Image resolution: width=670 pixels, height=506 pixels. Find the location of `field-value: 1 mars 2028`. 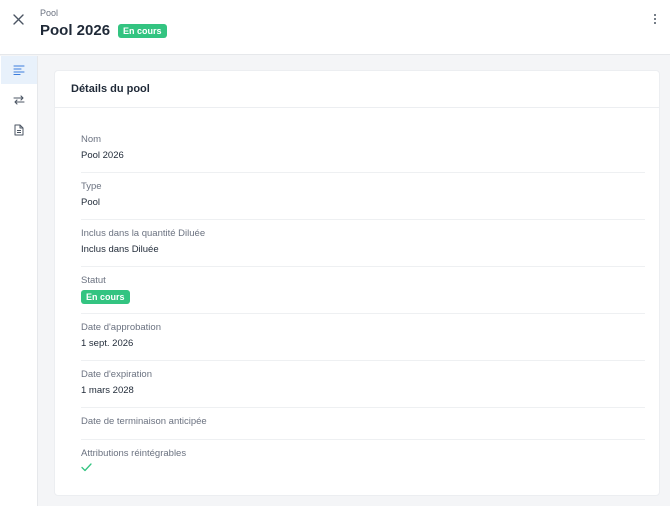

field-value: 1 mars 2028 is located at coordinates (107, 390).